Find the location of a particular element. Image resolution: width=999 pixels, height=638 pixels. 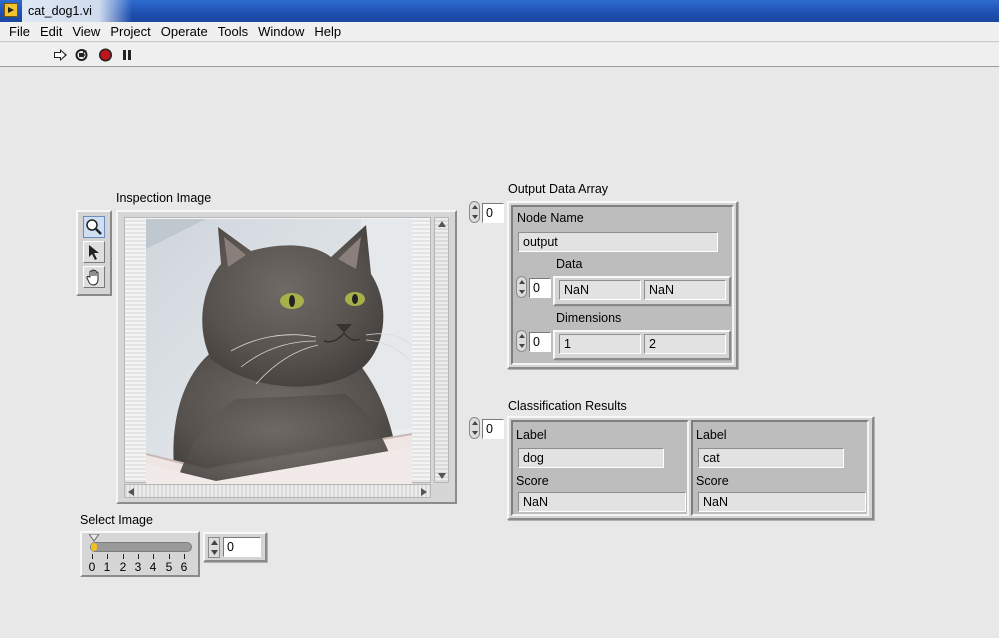

node-name-label: Node Name is located at coordinates (550, 218).